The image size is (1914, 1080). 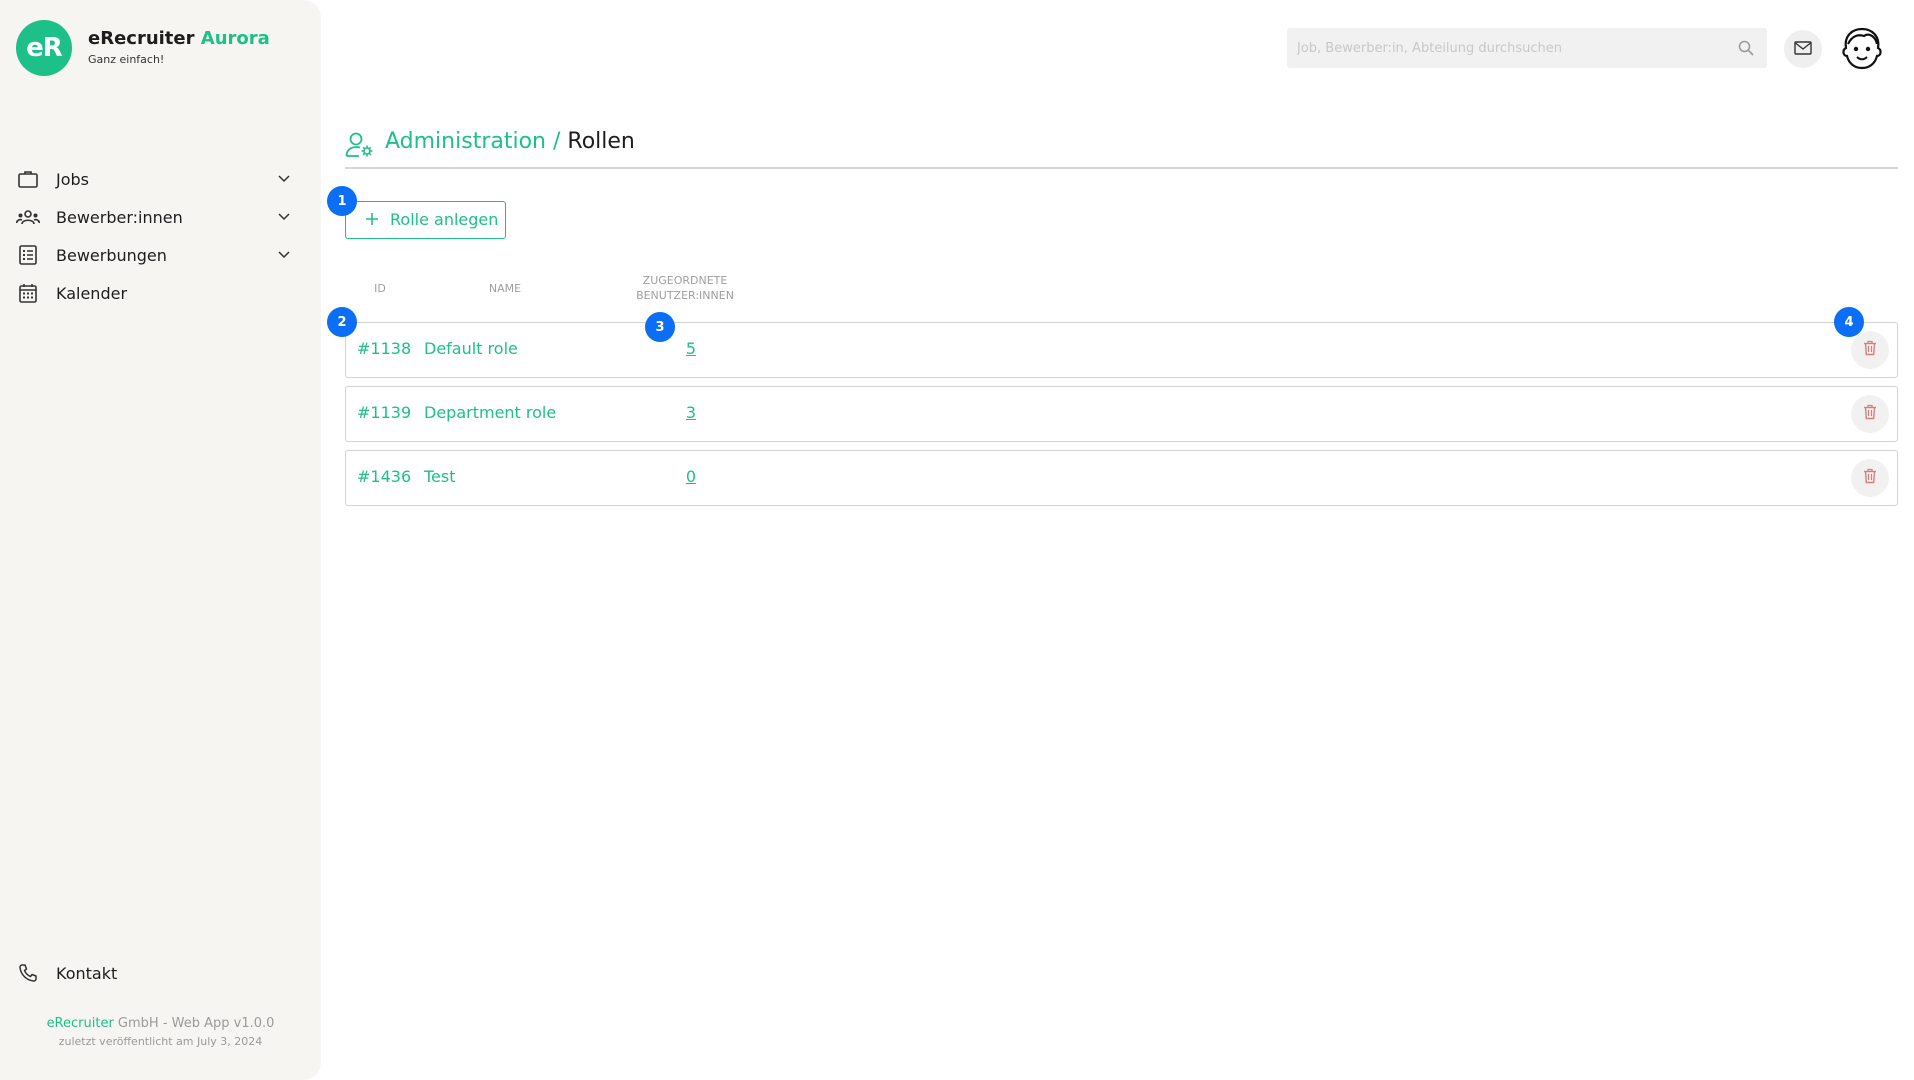 I want to click on annotation-badge: 4, so click(x=1849, y=322).